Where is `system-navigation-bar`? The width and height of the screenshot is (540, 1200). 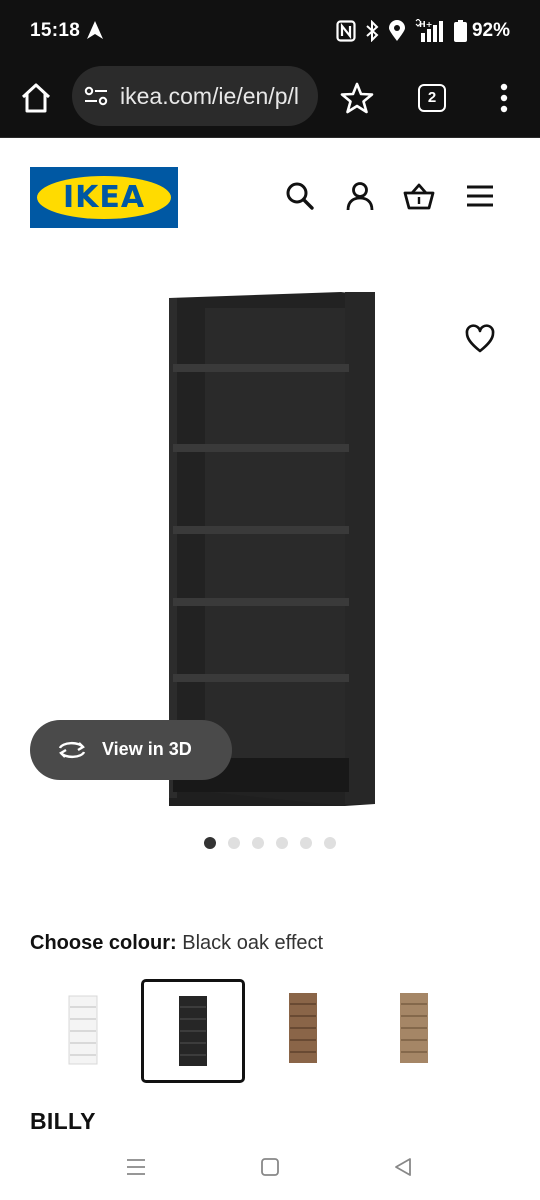 system-navigation-bar is located at coordinates (270, 1170).